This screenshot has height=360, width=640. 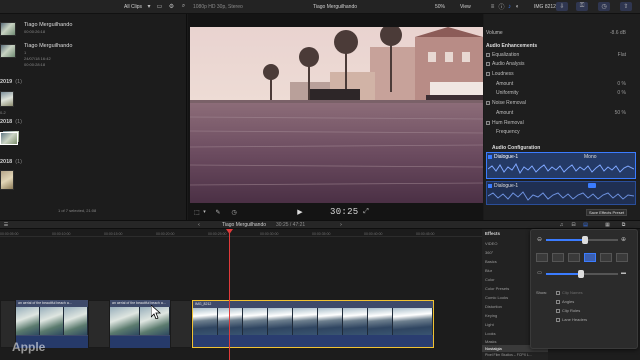 What do you see at coordinates (496, 297) in the screenshot?
I see `effects-category: Comic Looks` at bounding box center [496, 297].